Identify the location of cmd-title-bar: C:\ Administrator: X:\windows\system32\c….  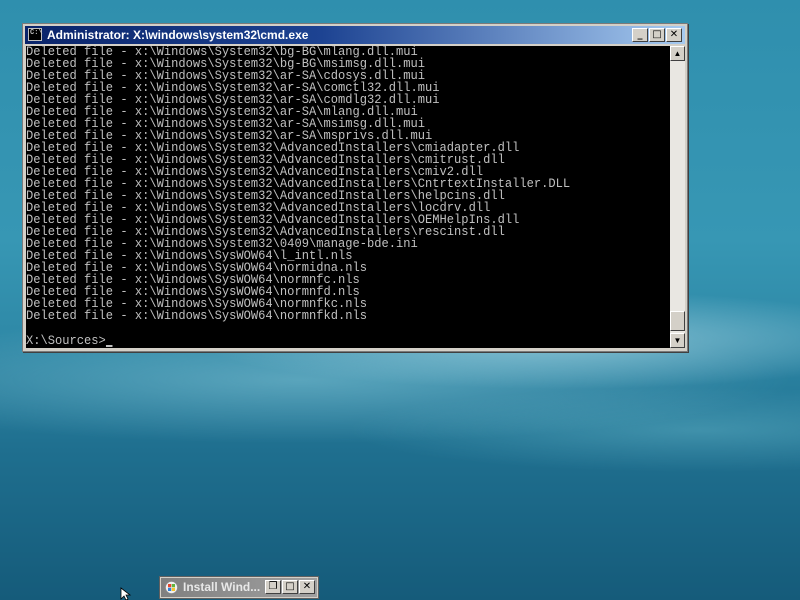
(355, 35).